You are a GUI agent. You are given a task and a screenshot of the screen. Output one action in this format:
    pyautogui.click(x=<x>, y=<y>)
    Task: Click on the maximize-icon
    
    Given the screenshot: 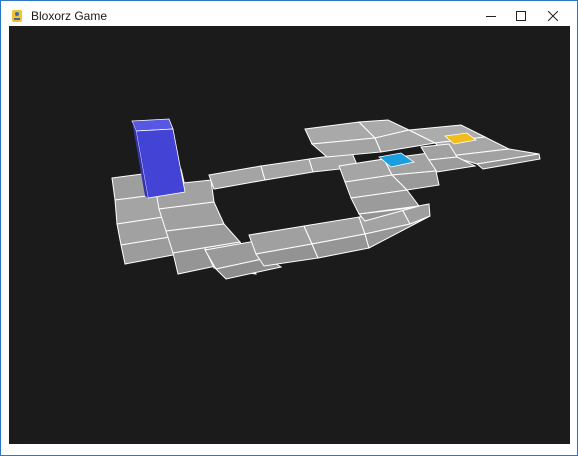 What is the action you would take?
    pyautogui.click(x=521, y=16)
    